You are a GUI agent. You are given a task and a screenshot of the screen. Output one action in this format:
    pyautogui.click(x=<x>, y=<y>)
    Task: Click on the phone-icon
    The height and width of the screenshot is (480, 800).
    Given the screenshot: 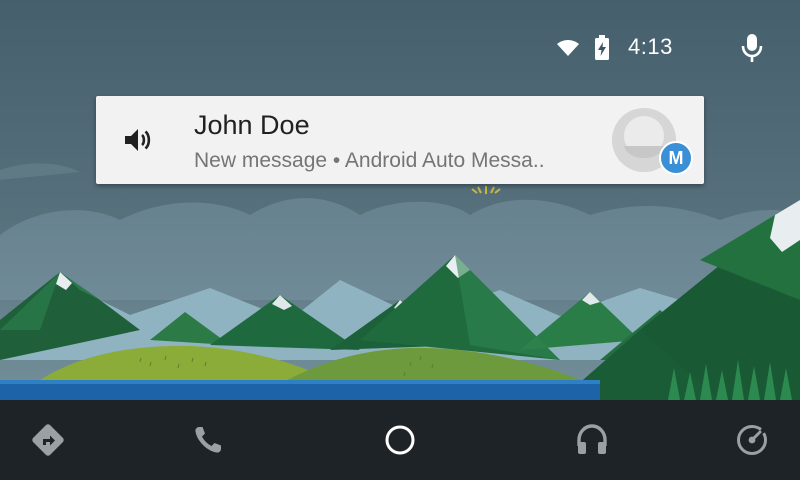 What is the action you would take?
    pyautogui.click(x=208, y=440)
    